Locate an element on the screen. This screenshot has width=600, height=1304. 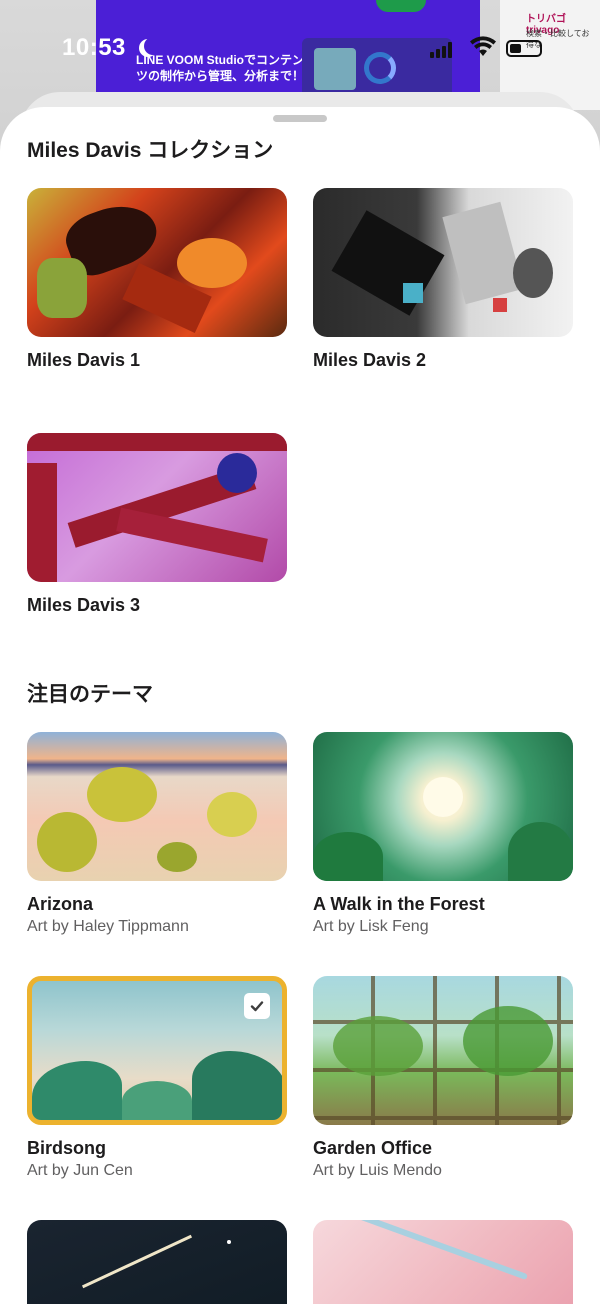
status-time: 10:53 is located at coordinates (94, 47).